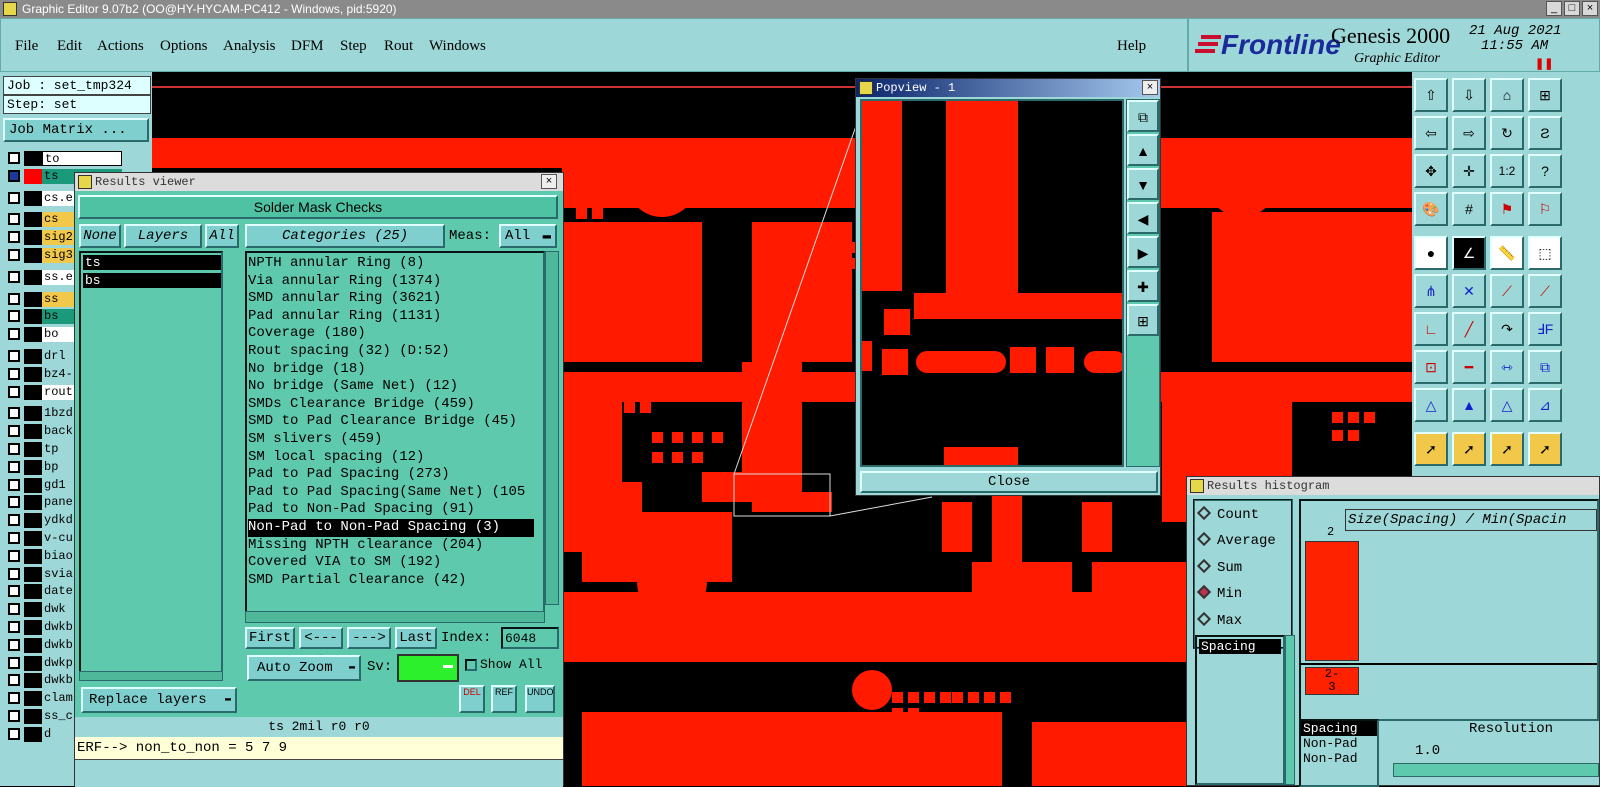  Describe the element at coordinates (1469, 329) in the screenshot. I see `slash-icon: ╱` at that location.